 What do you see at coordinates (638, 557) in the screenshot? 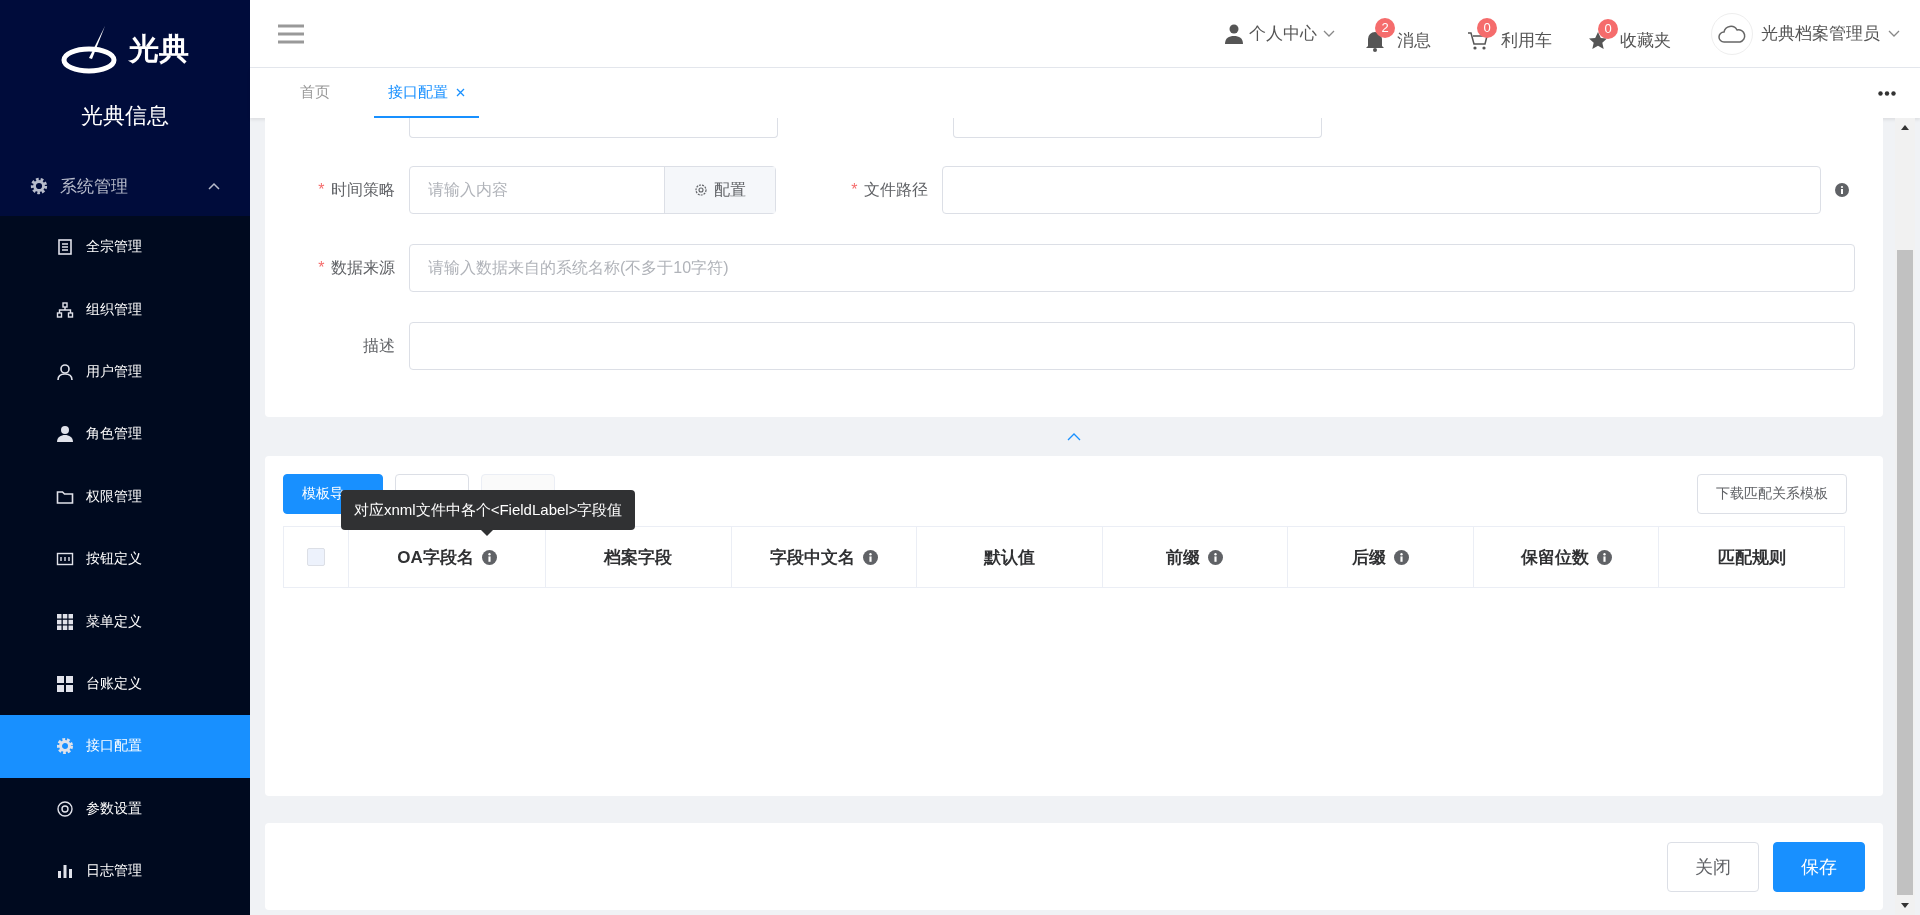
I see `column-header: 档案字段` at bounding box center [638, 557].